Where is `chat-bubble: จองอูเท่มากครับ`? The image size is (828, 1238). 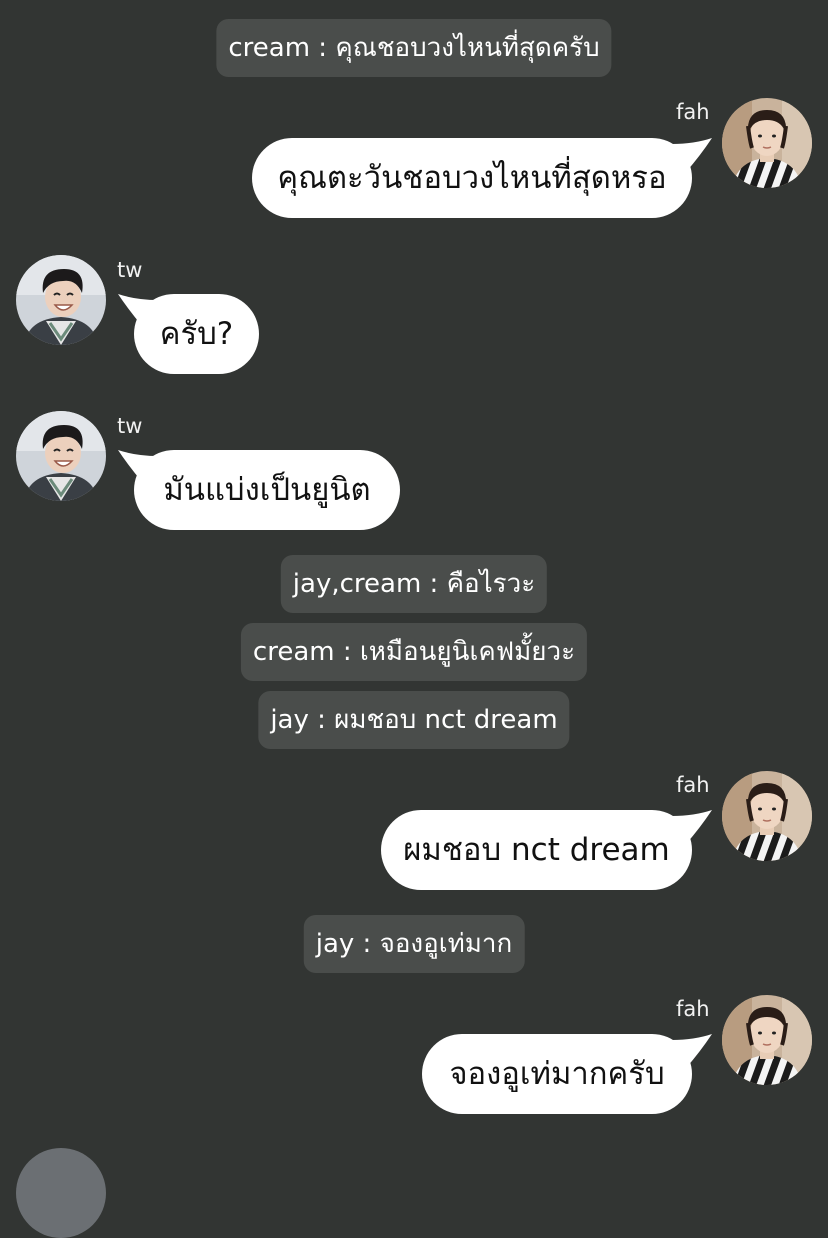 chat-bubble: จองอูเท่มากครับ is located at coordinates (557, 1074).